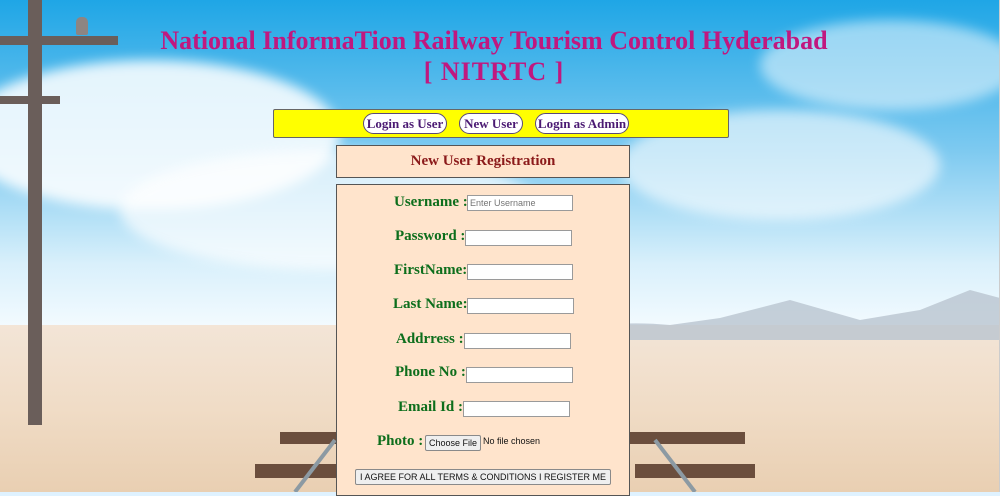  I want to click on address-input, so click(517, 341).